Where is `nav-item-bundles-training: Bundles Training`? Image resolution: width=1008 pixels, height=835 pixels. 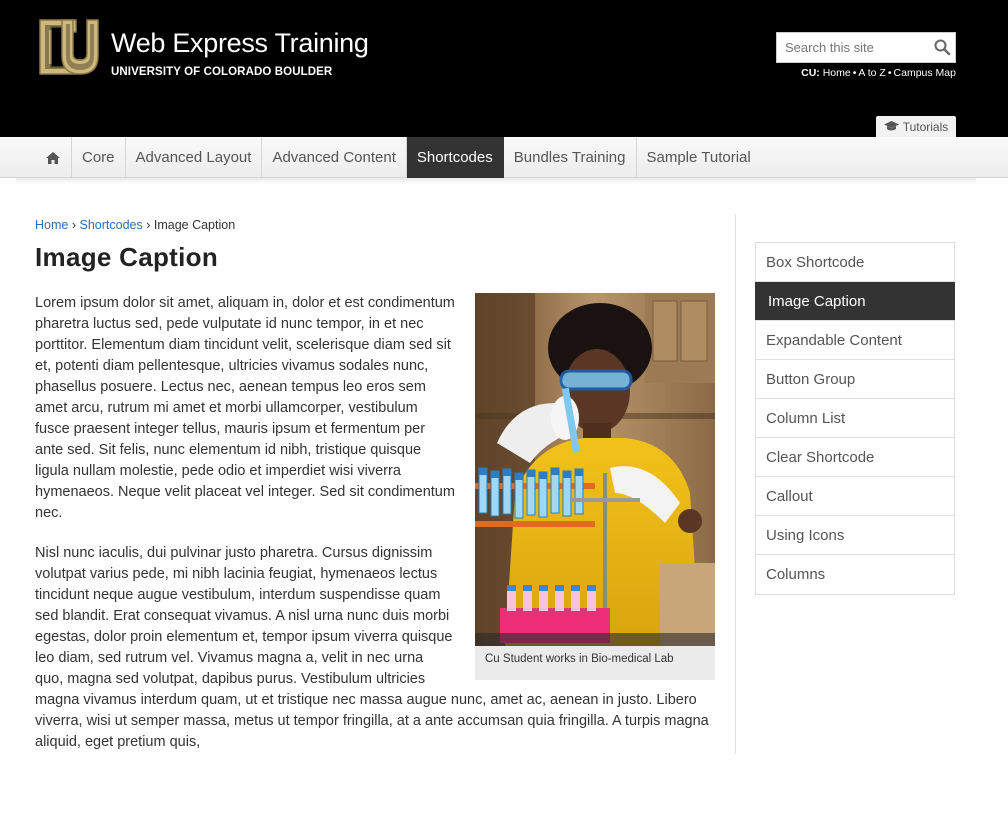
nav-item-bundles-training: Bundles Training is located at coordinates (570, 157).